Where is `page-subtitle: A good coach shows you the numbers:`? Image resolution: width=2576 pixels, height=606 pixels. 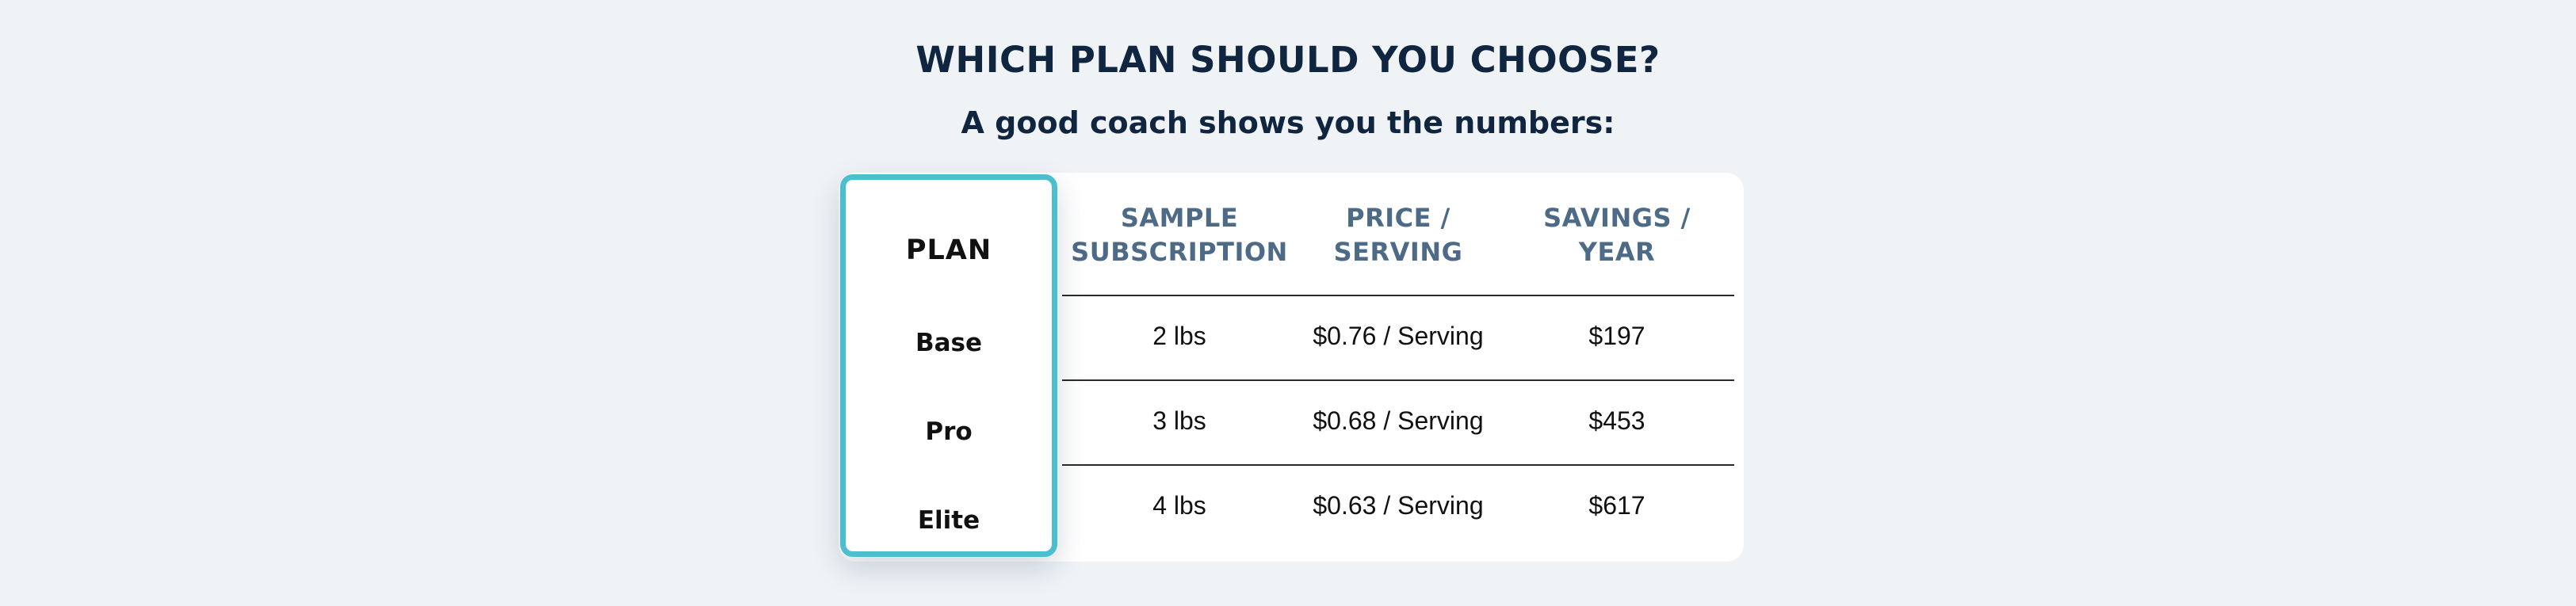
page-subtitle: A good coach shows you the numbers: is located at coordinates (1288, 122).